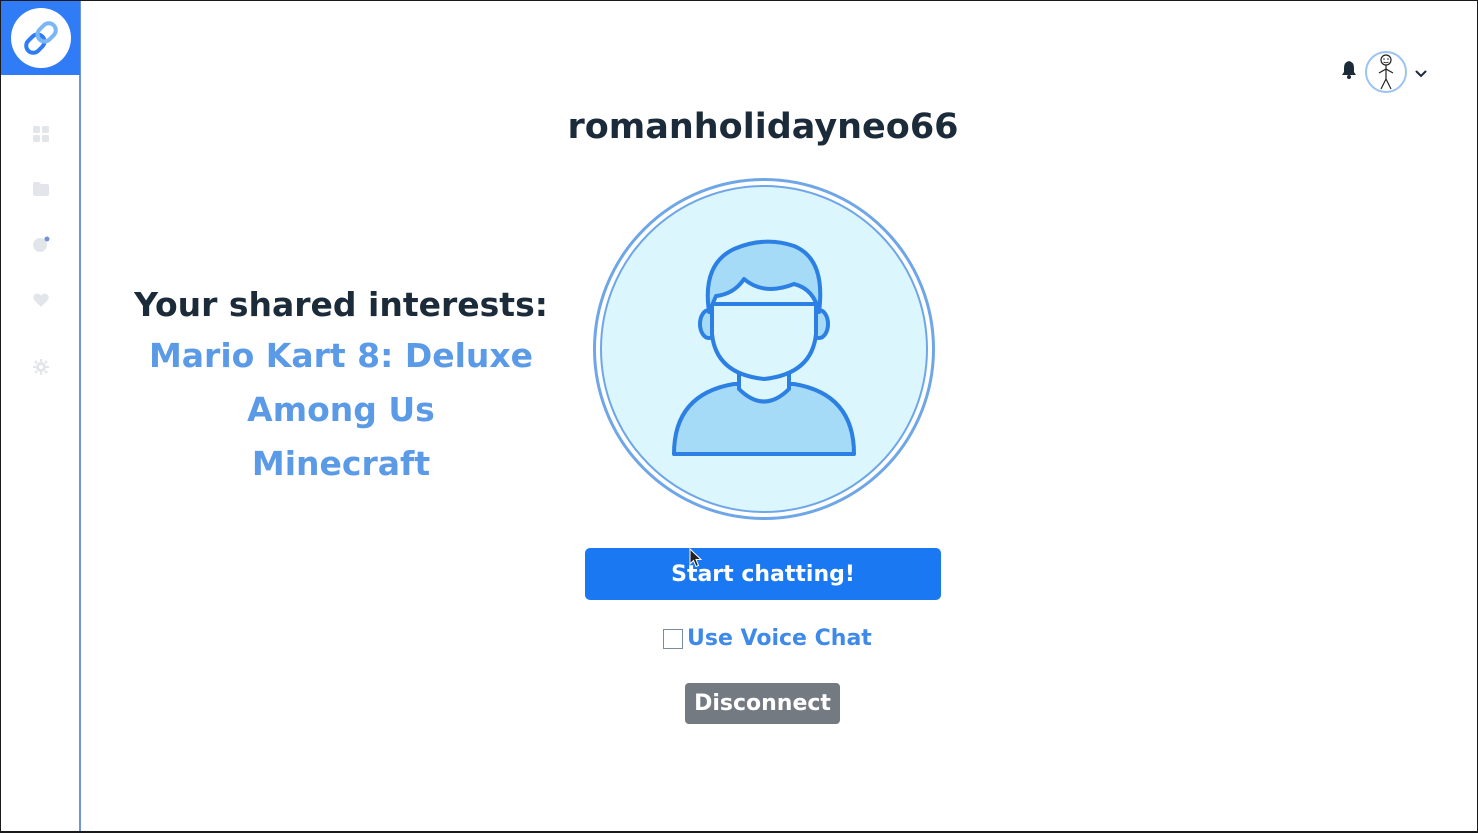 Image resolution: width=1478 pixels, height=833 pixels. Describe the element at coordinates (1349, 72) in the screenshot. I see `bell-icon` at that location.